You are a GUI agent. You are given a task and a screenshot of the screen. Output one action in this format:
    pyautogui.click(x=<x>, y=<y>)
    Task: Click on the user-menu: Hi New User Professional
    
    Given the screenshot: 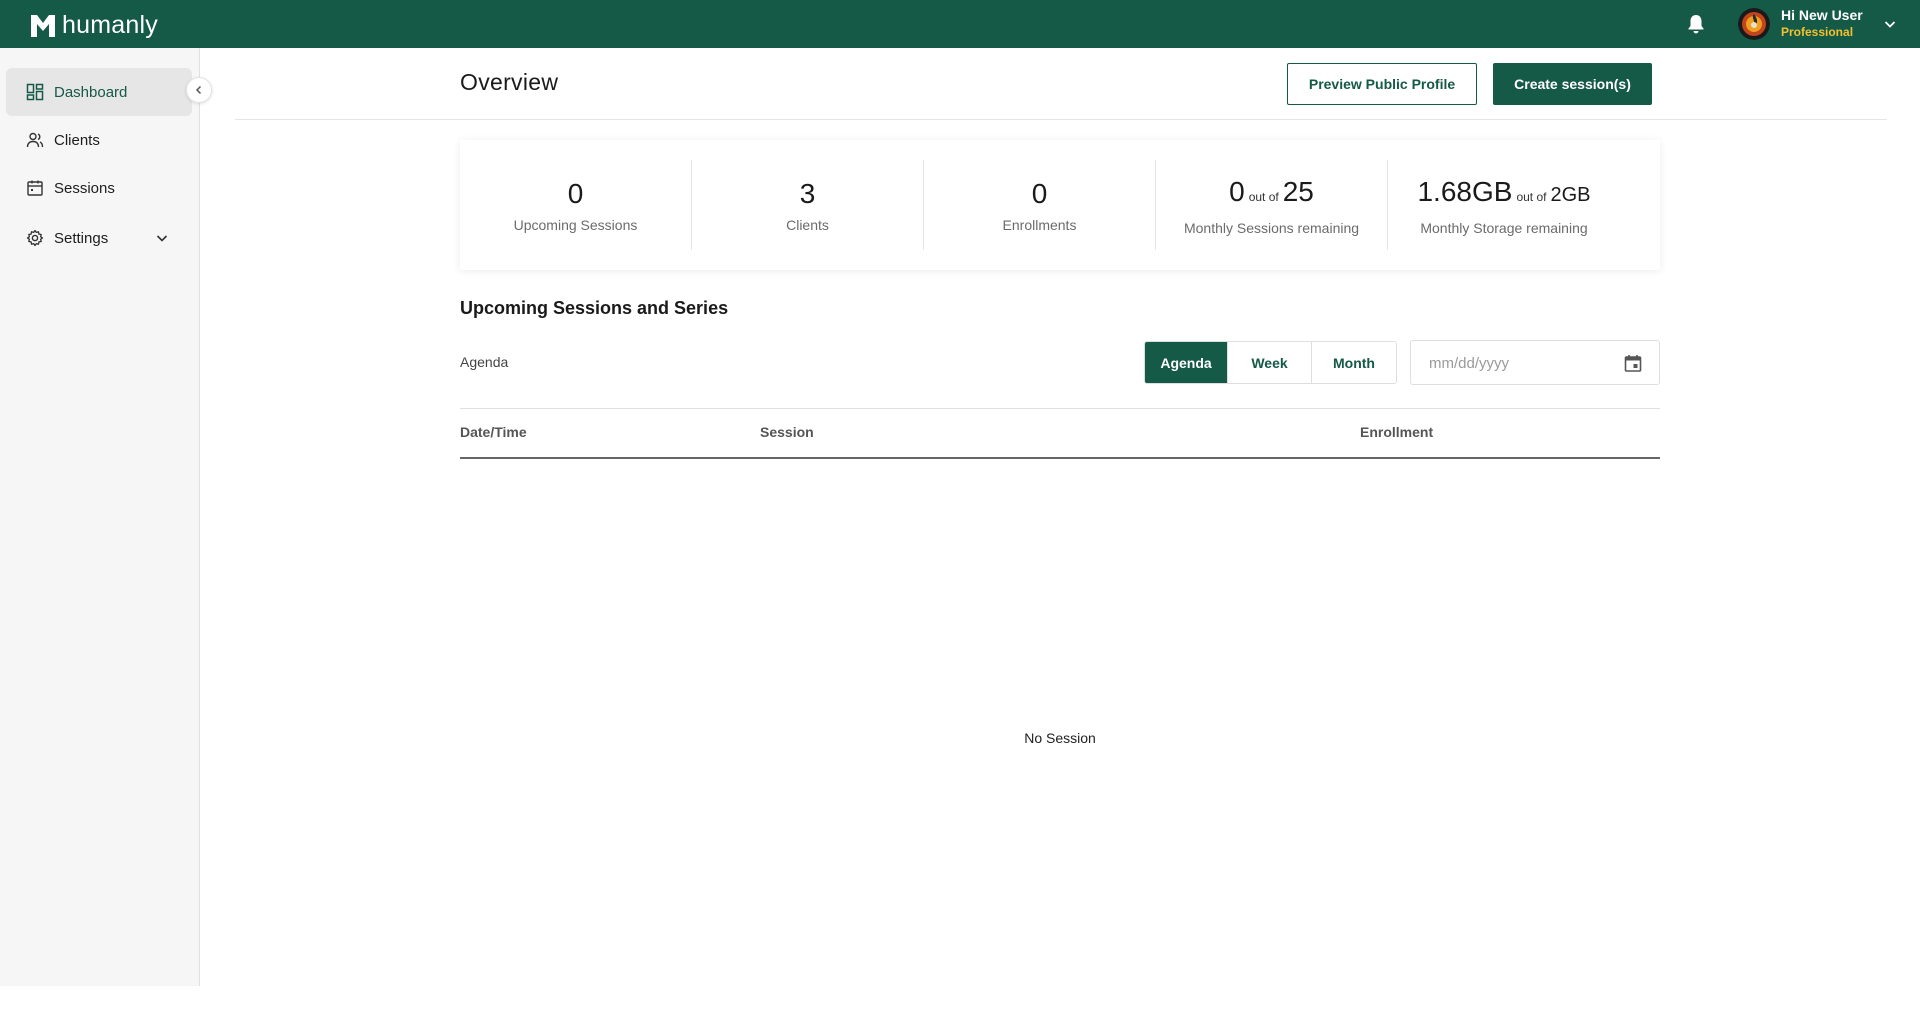 What is the action you would take?
    pyautogui.click(x=1822, y=23)
    